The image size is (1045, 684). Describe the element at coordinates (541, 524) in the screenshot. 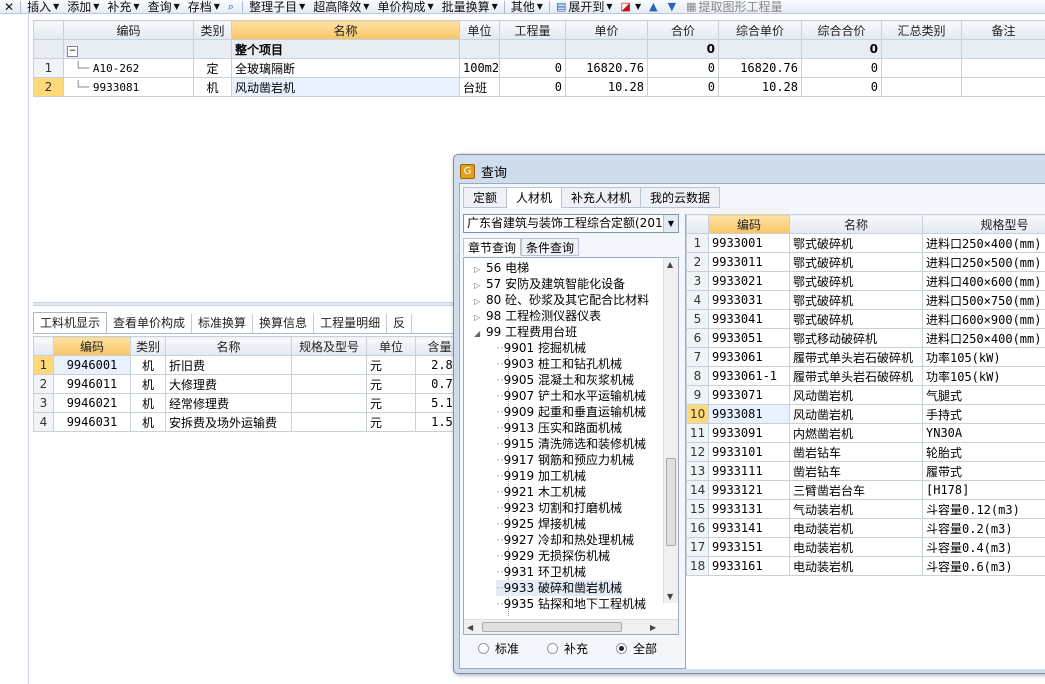

I see `tree-node: ··9925 焊接机械` at that location.